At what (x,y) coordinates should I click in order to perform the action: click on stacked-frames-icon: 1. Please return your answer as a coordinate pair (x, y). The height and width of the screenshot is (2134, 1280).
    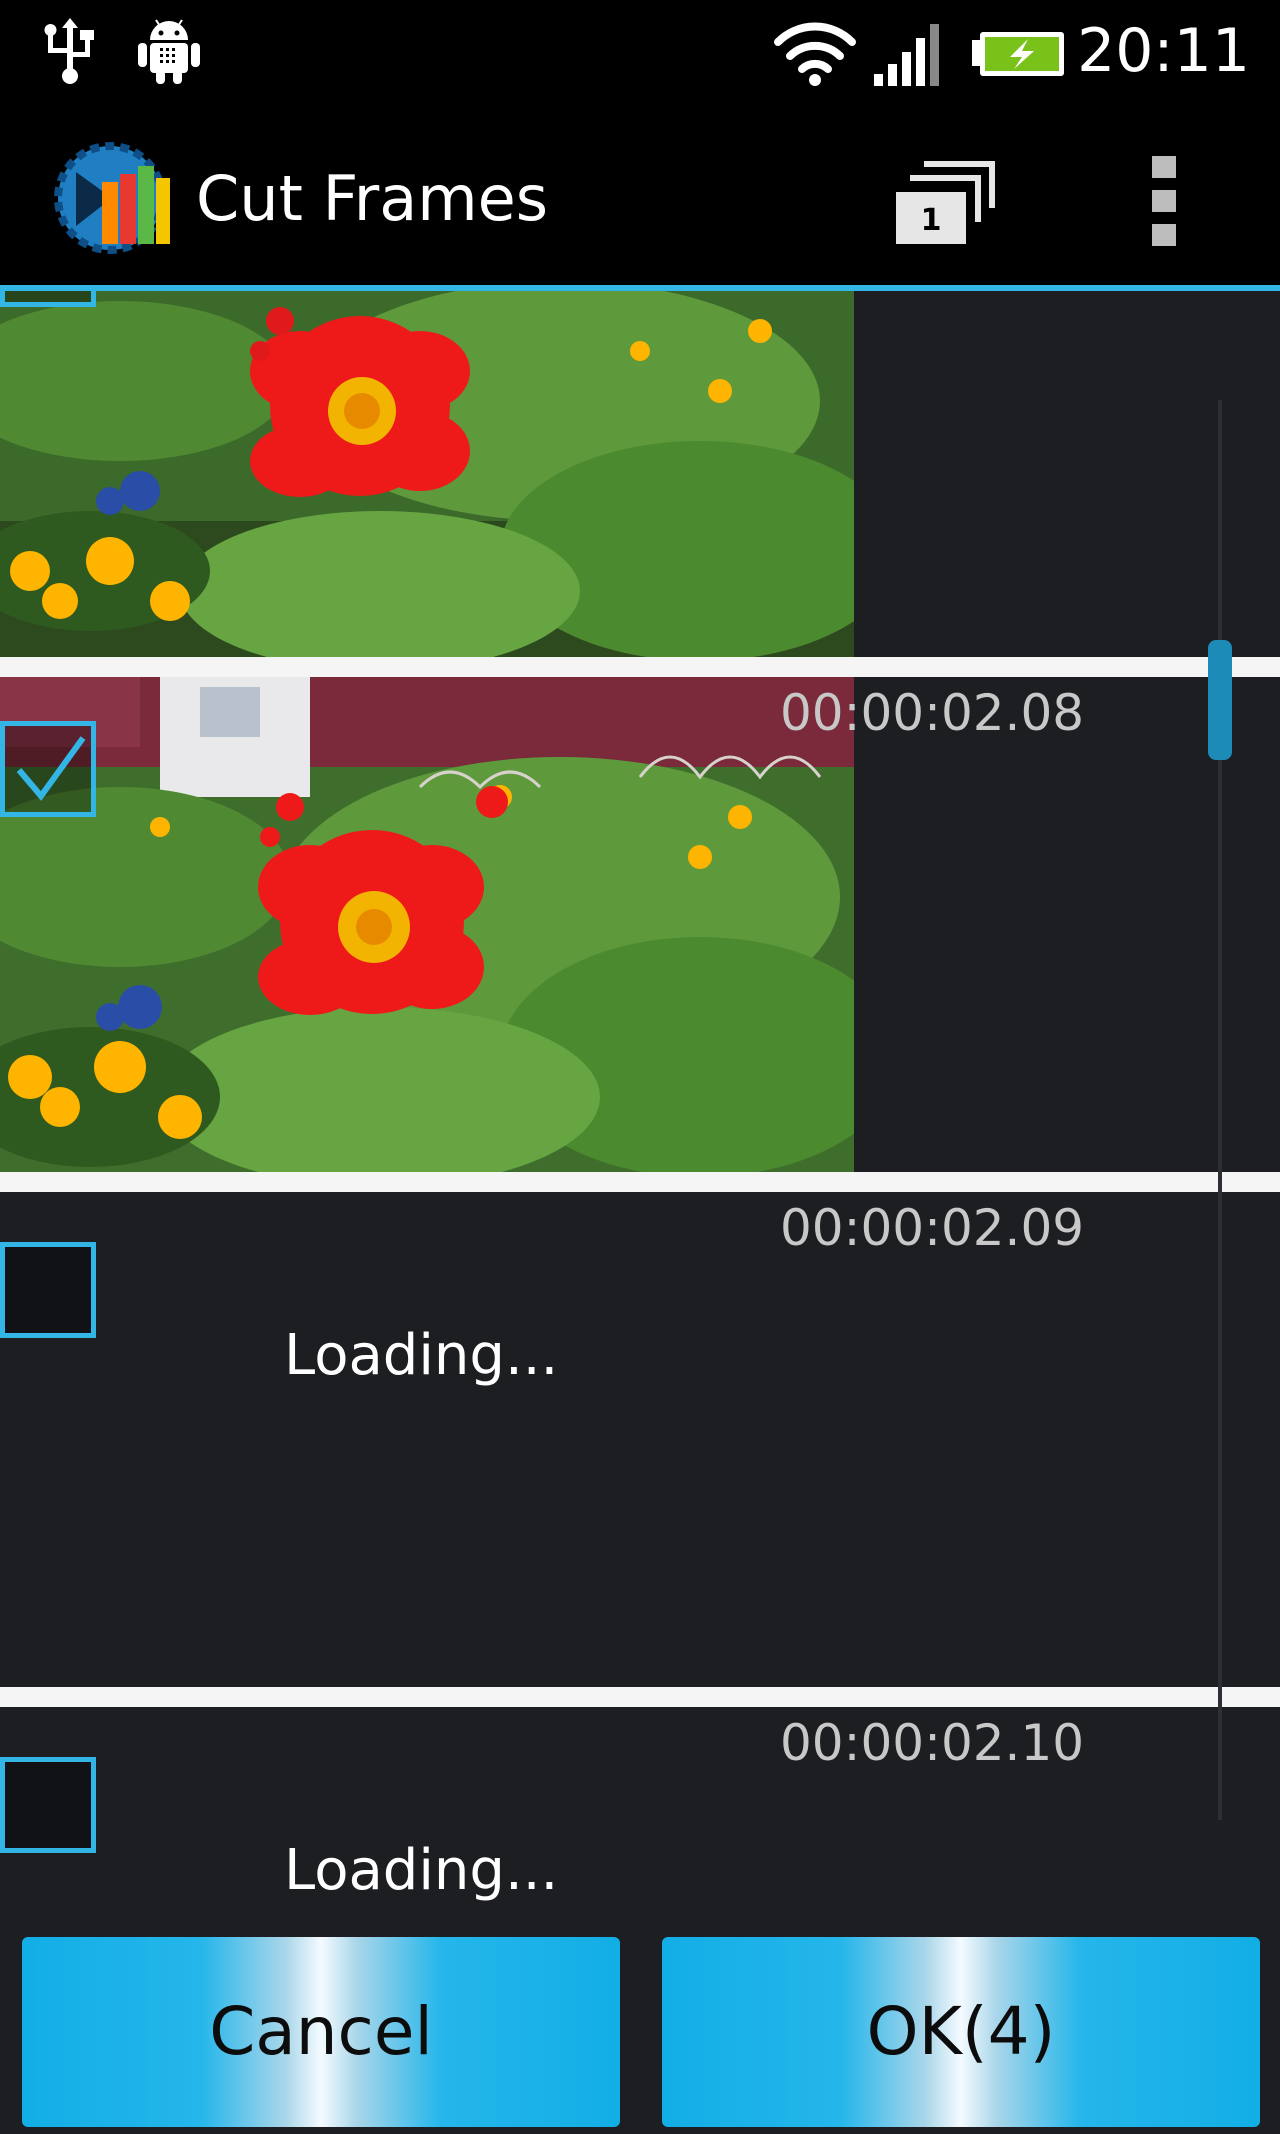
    Looking at the image, I should click on (945, 202).